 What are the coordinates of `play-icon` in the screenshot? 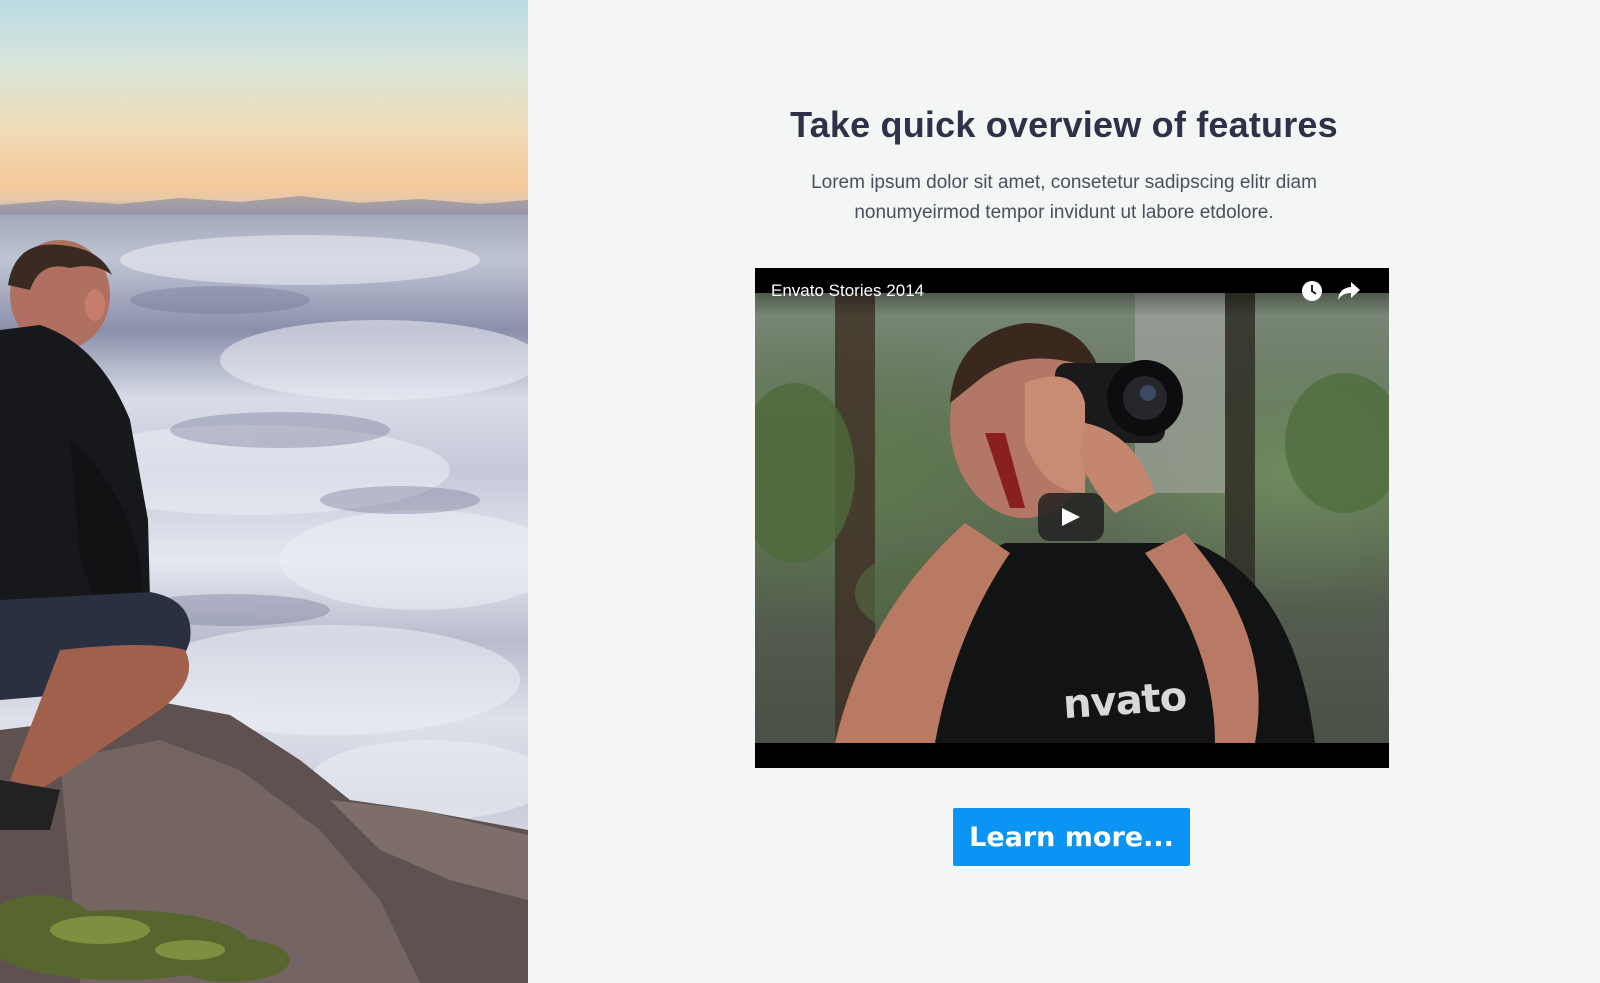 It's located at (1071, 517).